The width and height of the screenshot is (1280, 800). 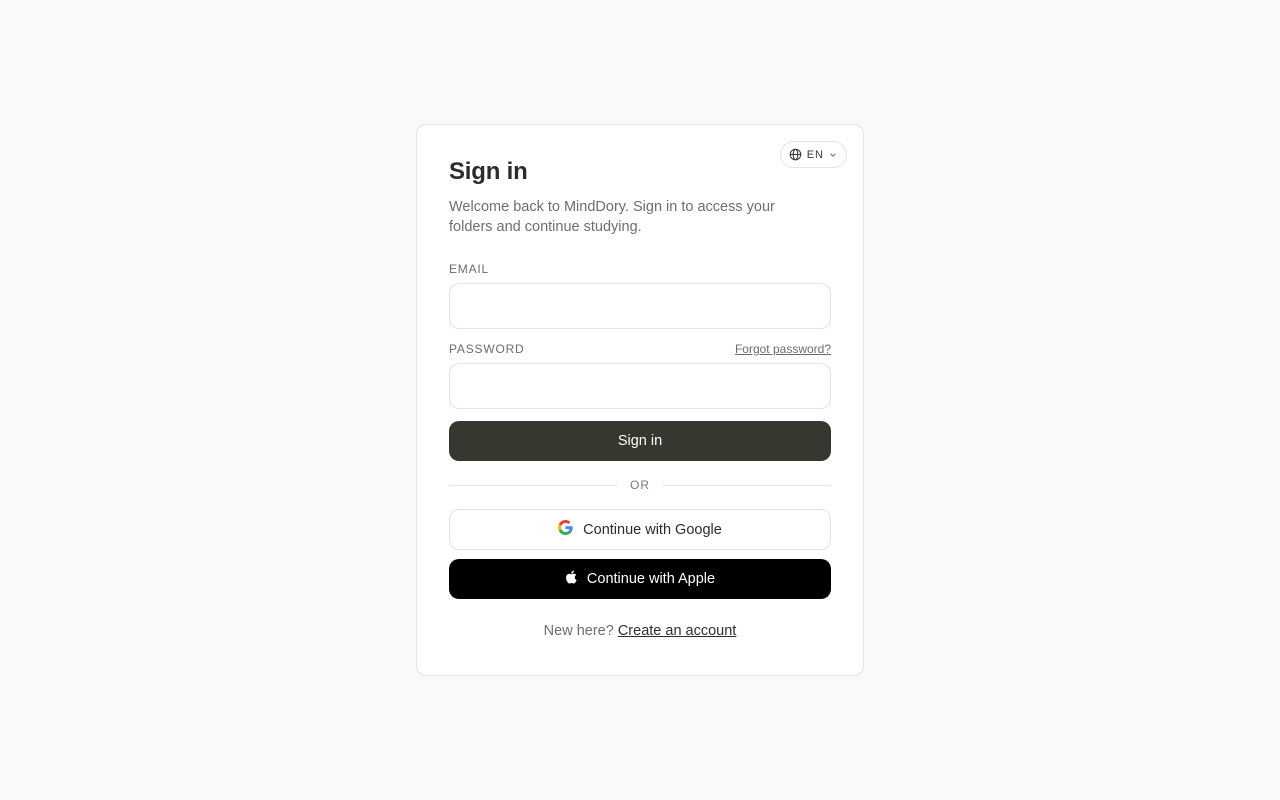 What do you see at coordinates (651, 579) in the screenshot?
I see `apple-button-label: Continue with Apple` at bounding box center [651, 579].